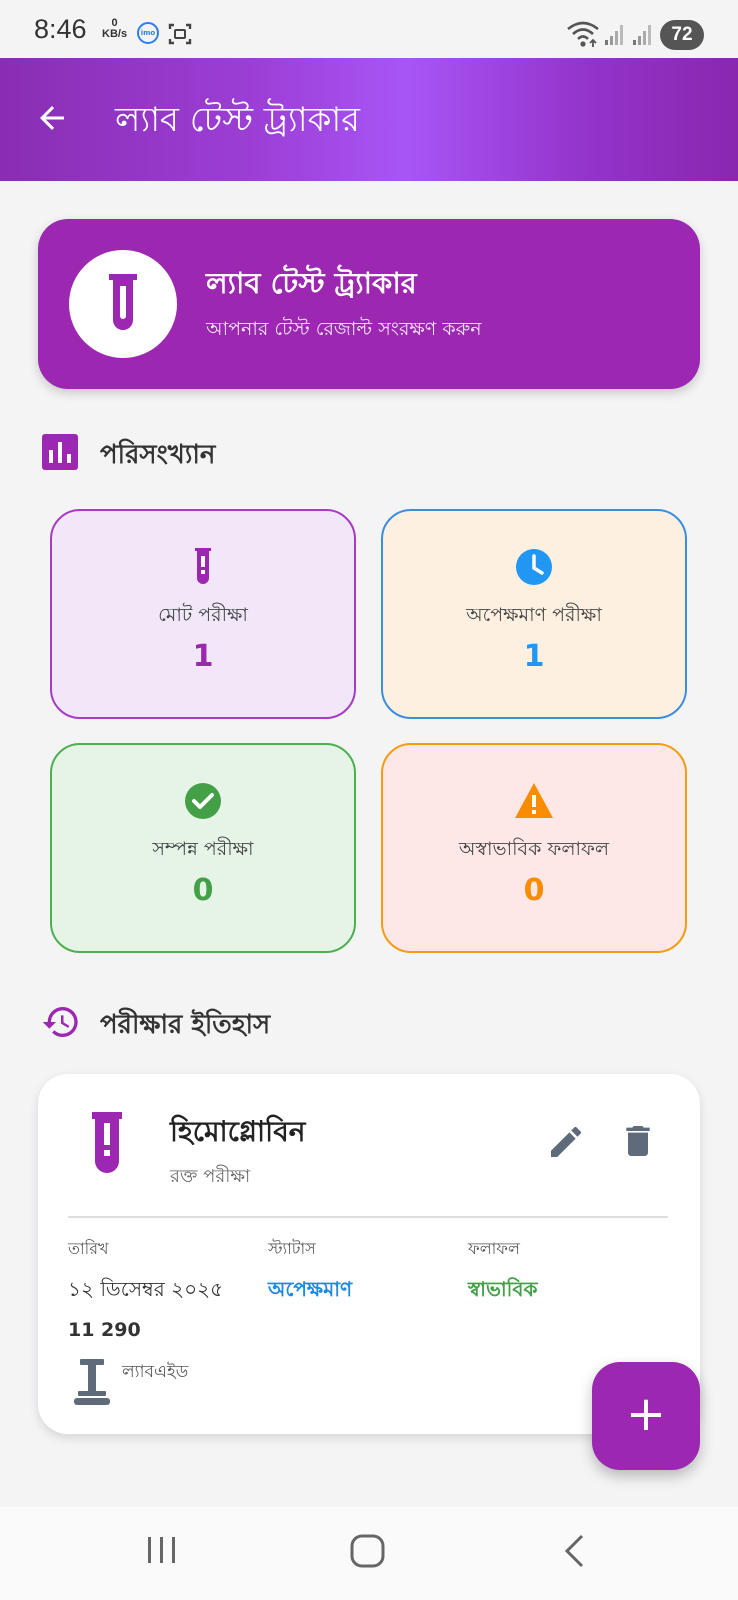 This screenshot has height=1600, width=738. What do you see at coordinates (237, 120) in the screenshot?
I see `app-bar-title: ল্যাব টেস্ট ট্র্যাকার` at bounding box center [237, 120].